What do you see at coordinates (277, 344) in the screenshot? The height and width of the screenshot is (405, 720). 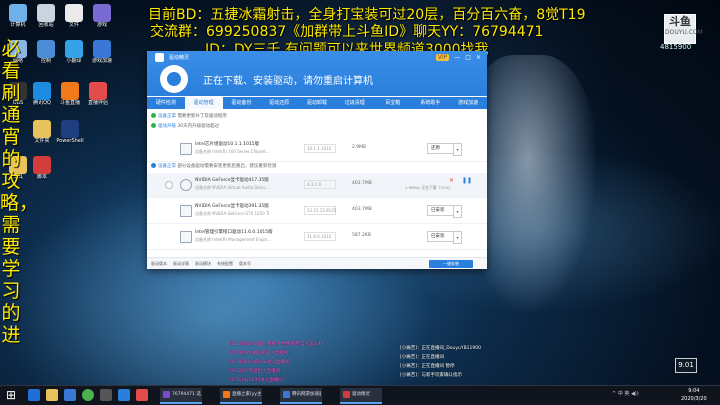 I see `chat-line: [V.12]Shift:冰霜 [系统大世界:打完自己怎么打]` at bounding box center [277, 344].